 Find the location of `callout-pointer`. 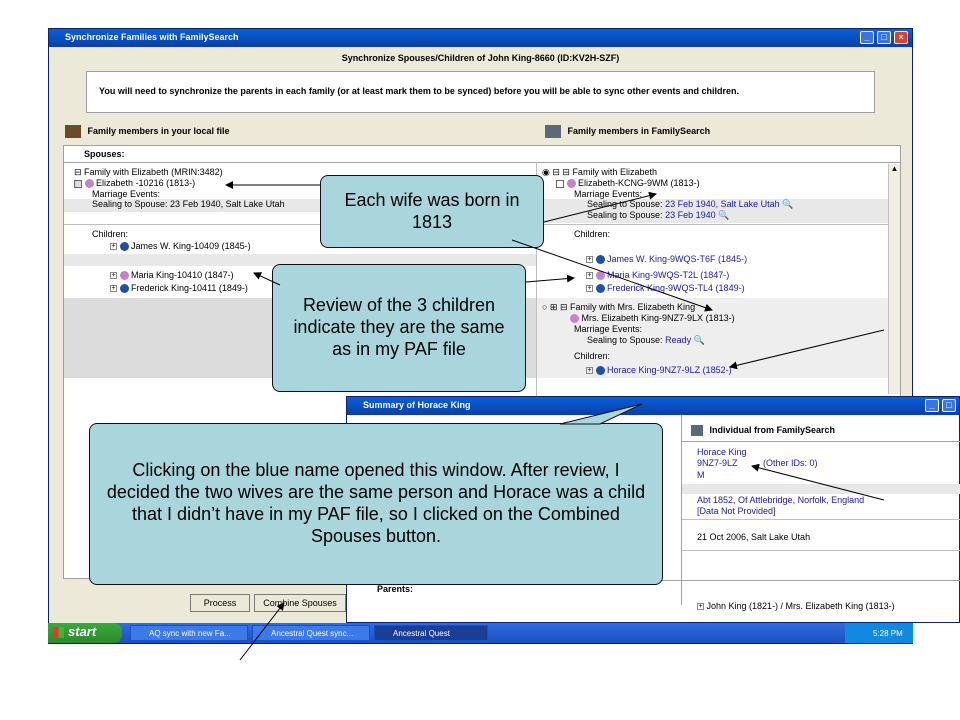

callout-pointer is located at coordinates (601, 414).